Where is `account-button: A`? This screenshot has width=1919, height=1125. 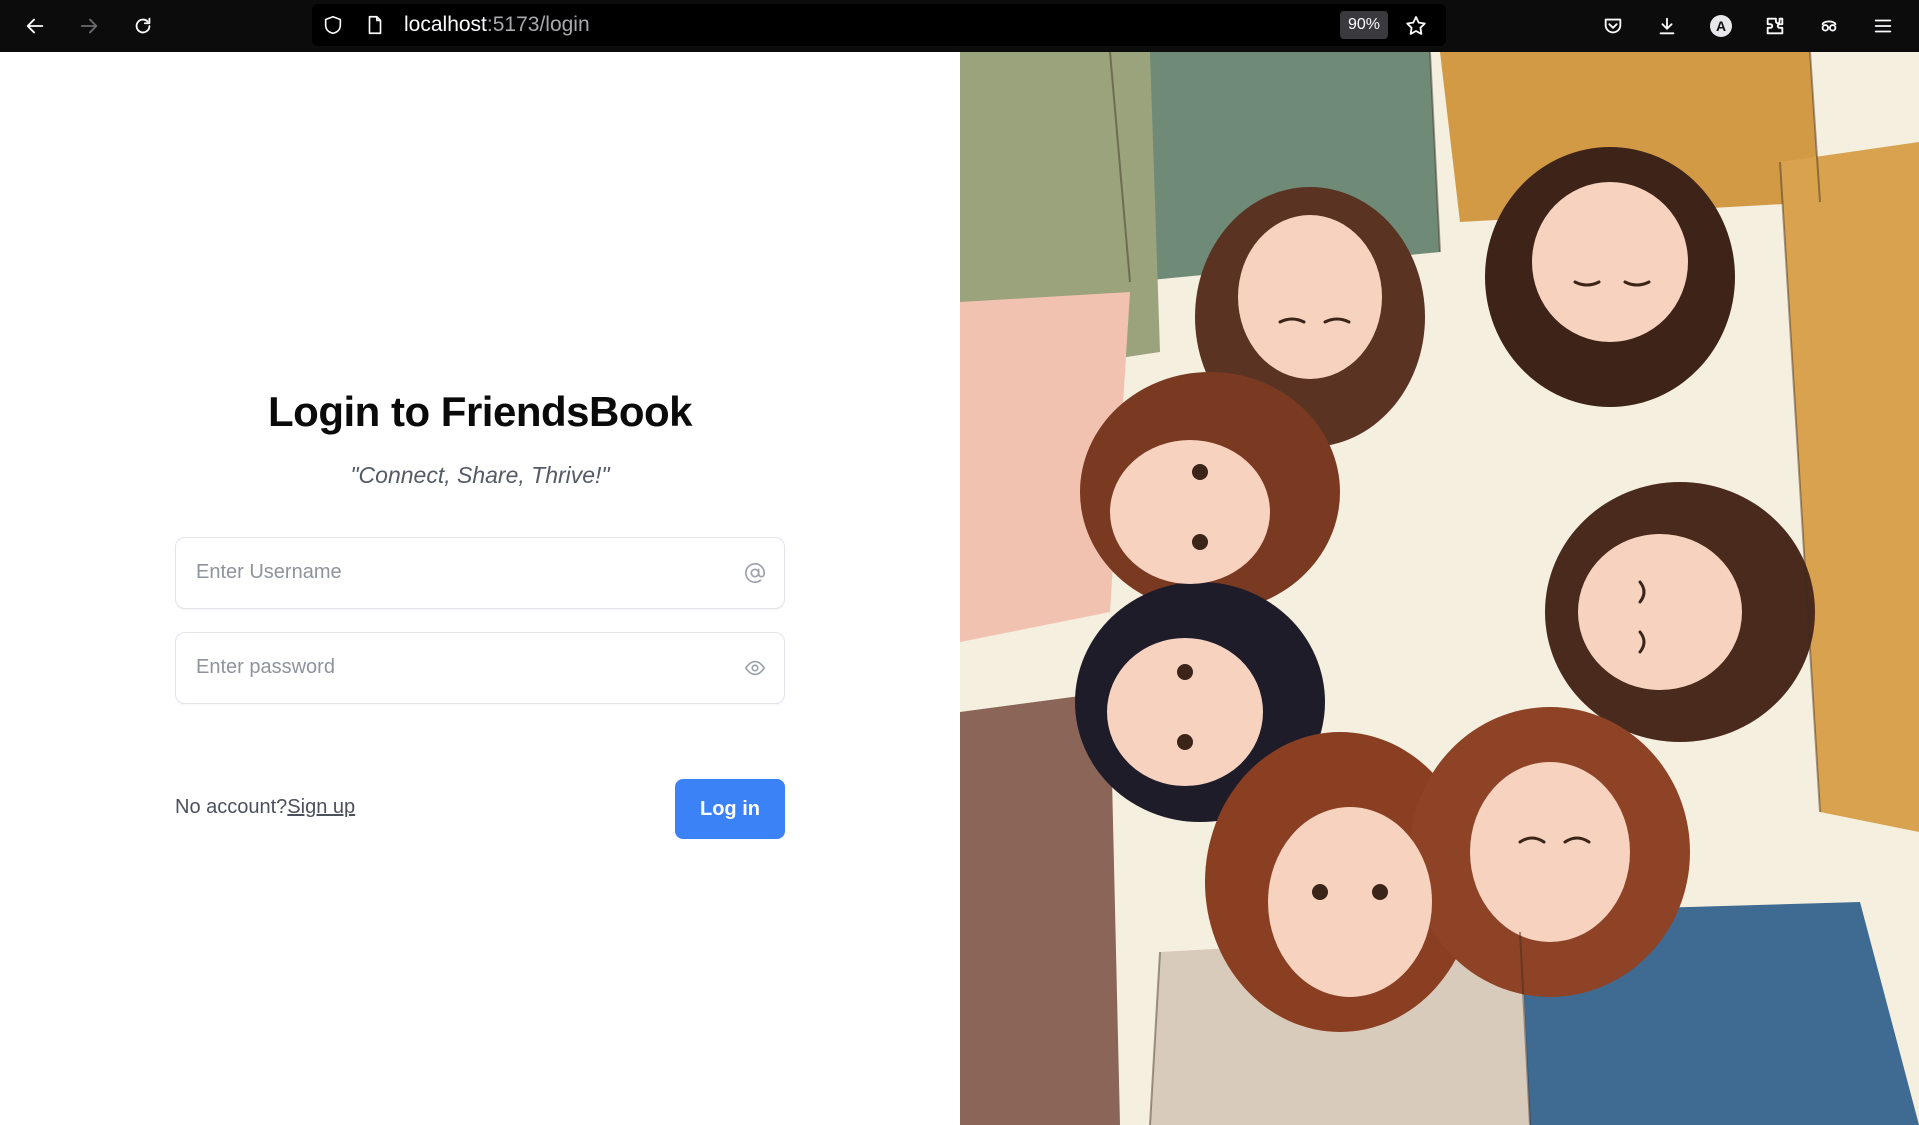 account-button: A is located at coordinates (1721, 26).